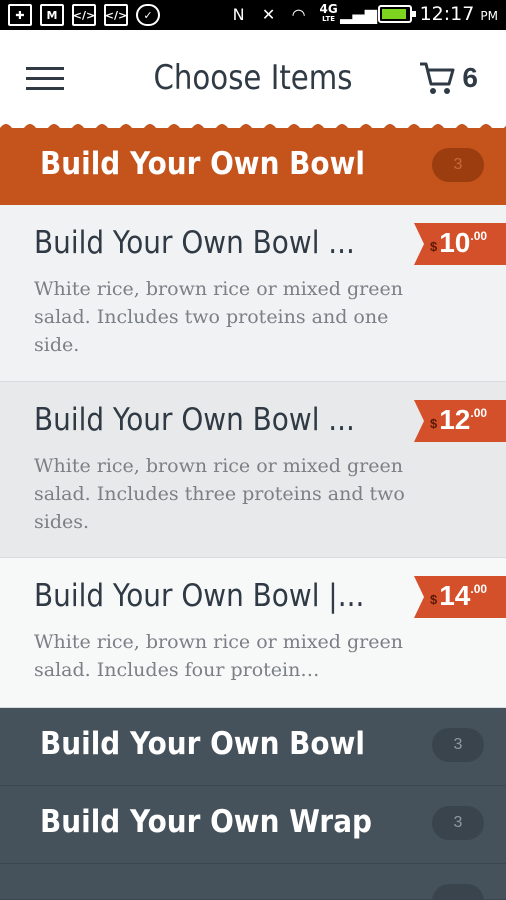 This screenshot has width=506, height=900. I want to click on gmail-icon: M, so click(52, 15).